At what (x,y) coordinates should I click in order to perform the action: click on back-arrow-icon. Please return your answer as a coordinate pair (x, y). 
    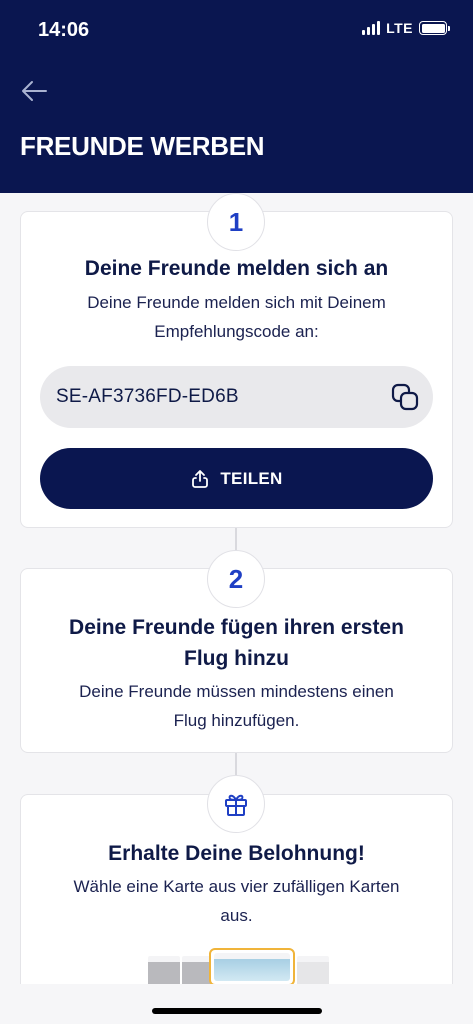
    Looking at the image, I should click on (34, 91).